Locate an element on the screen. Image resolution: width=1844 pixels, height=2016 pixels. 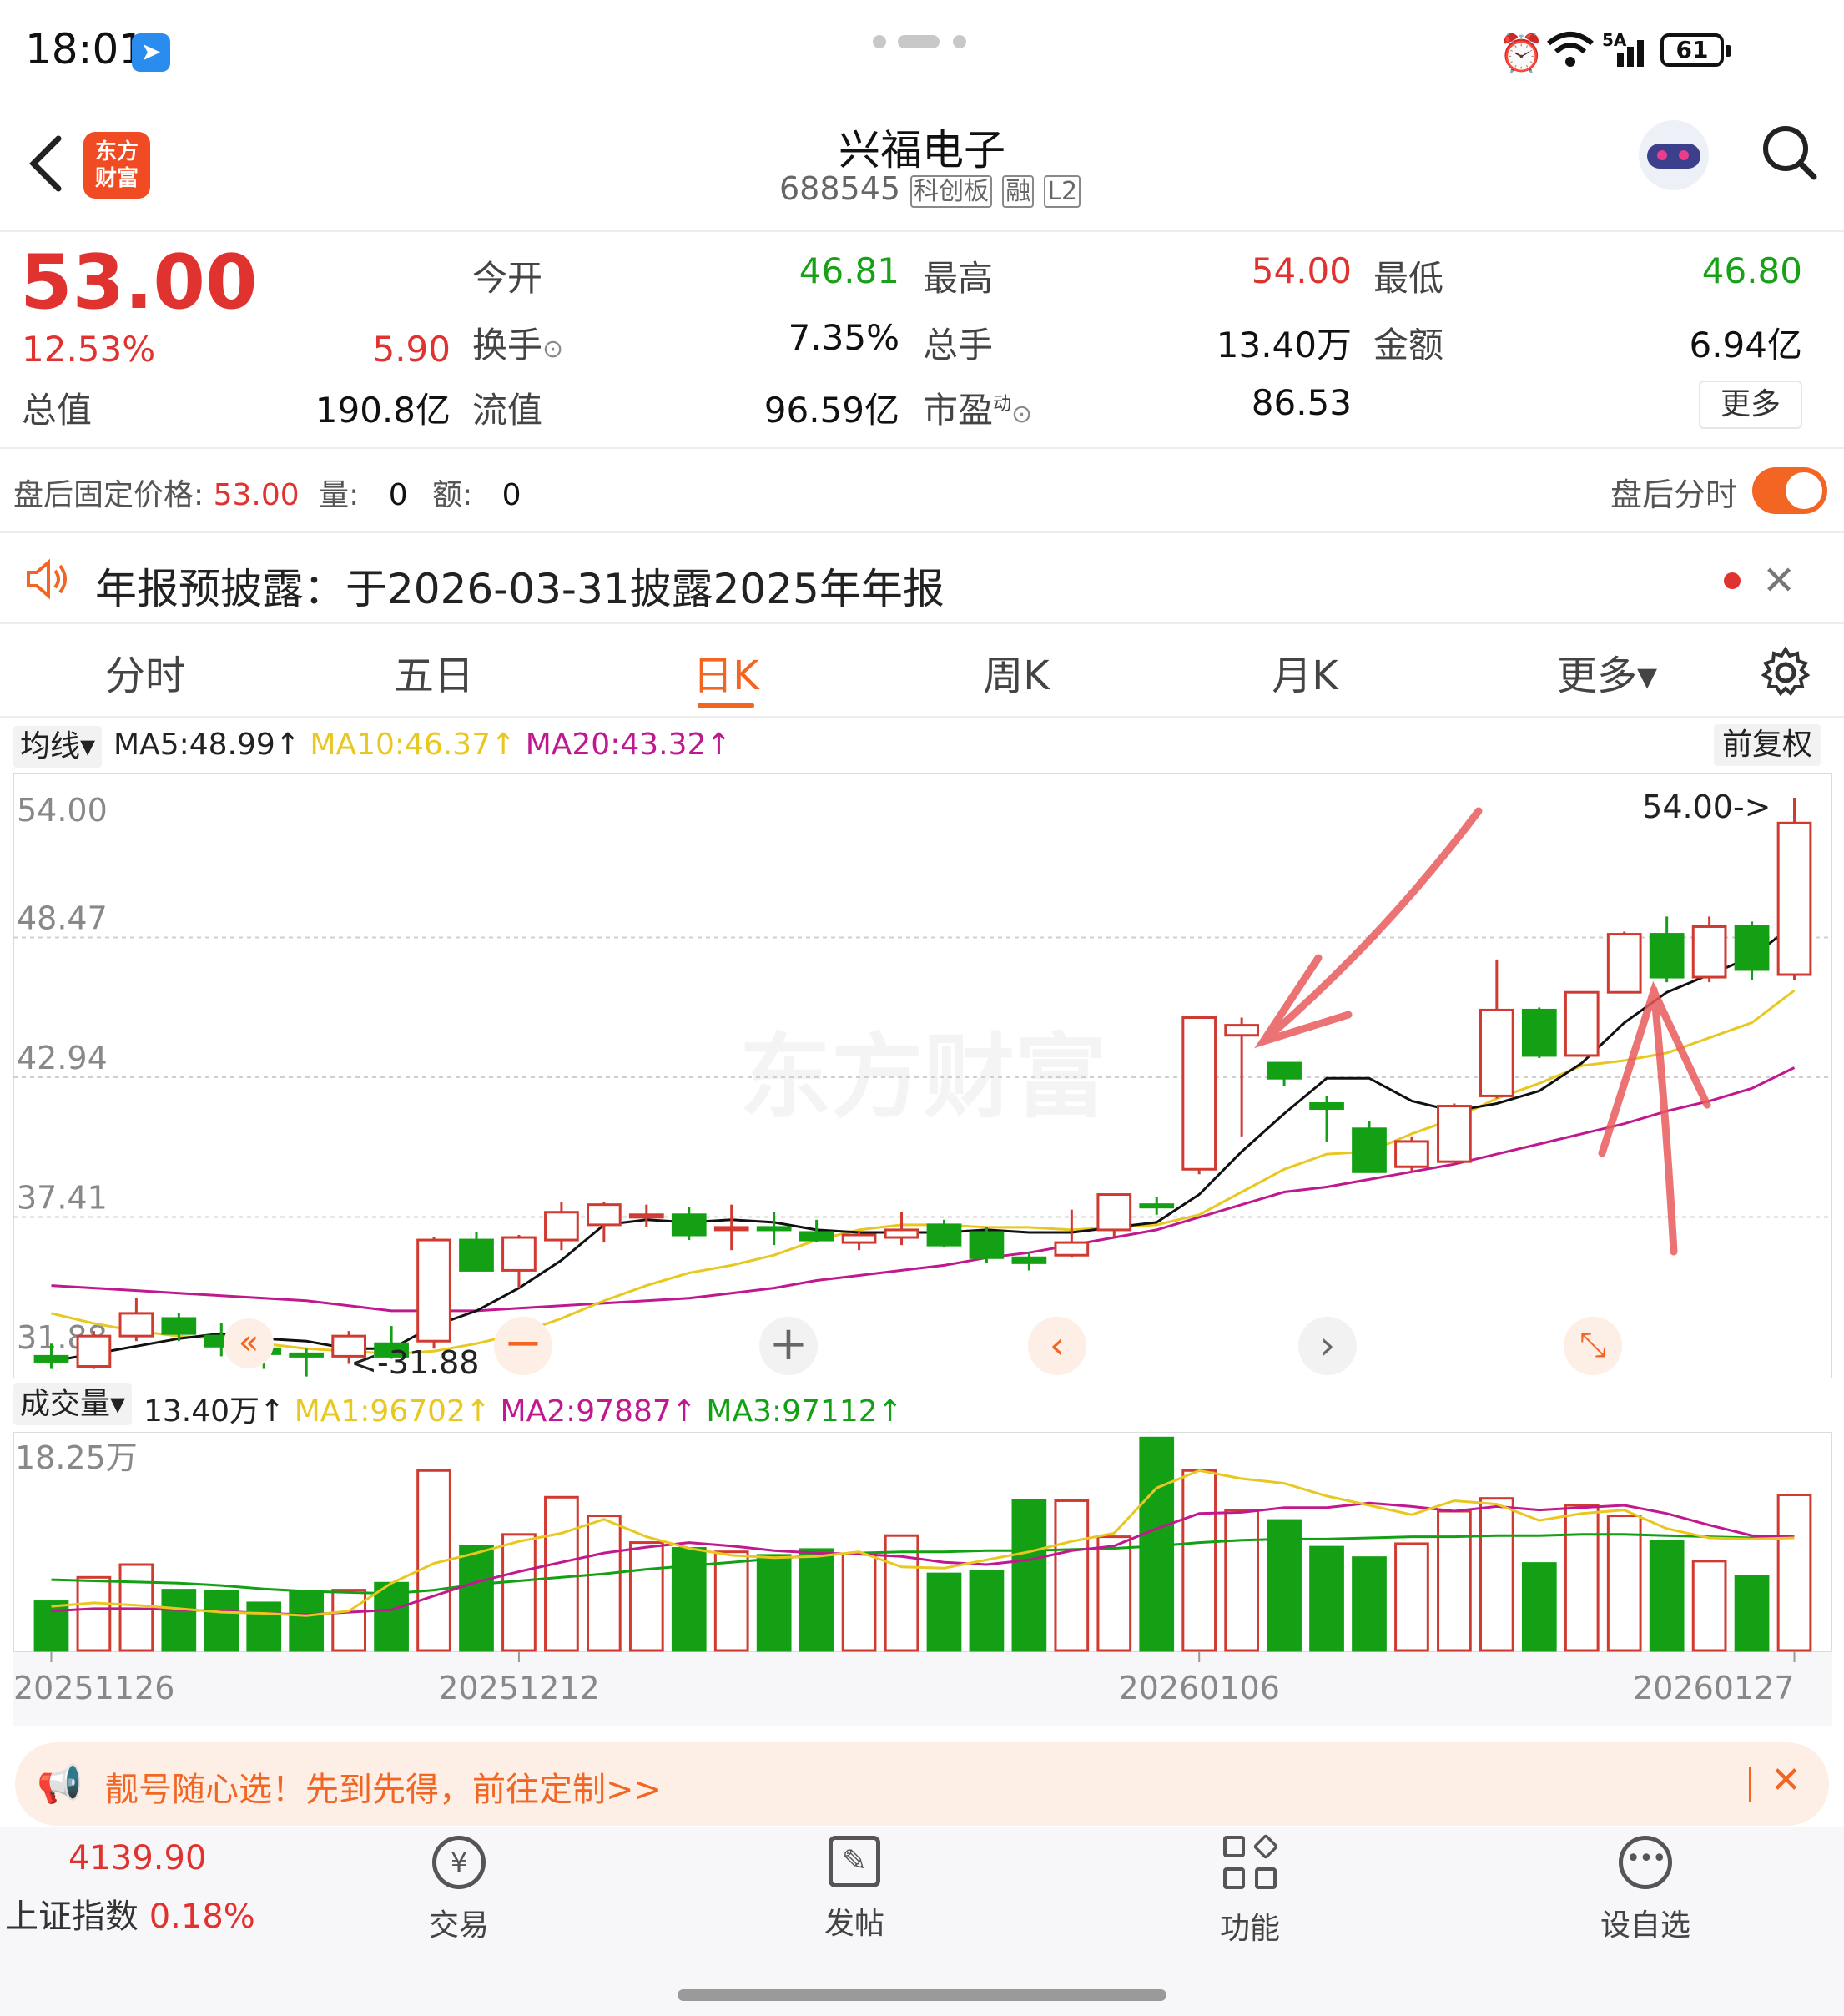
high-value: 54.00 is located at coordinates (1301, 270).